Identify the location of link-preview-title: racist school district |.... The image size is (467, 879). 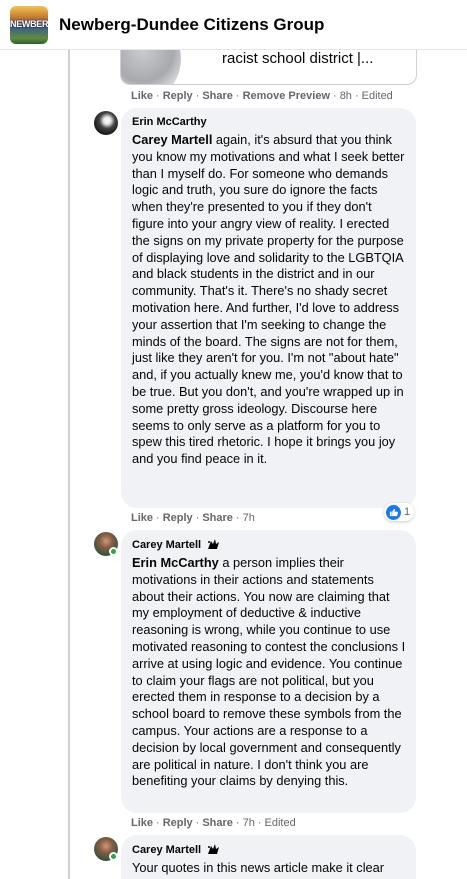
(298, 58).